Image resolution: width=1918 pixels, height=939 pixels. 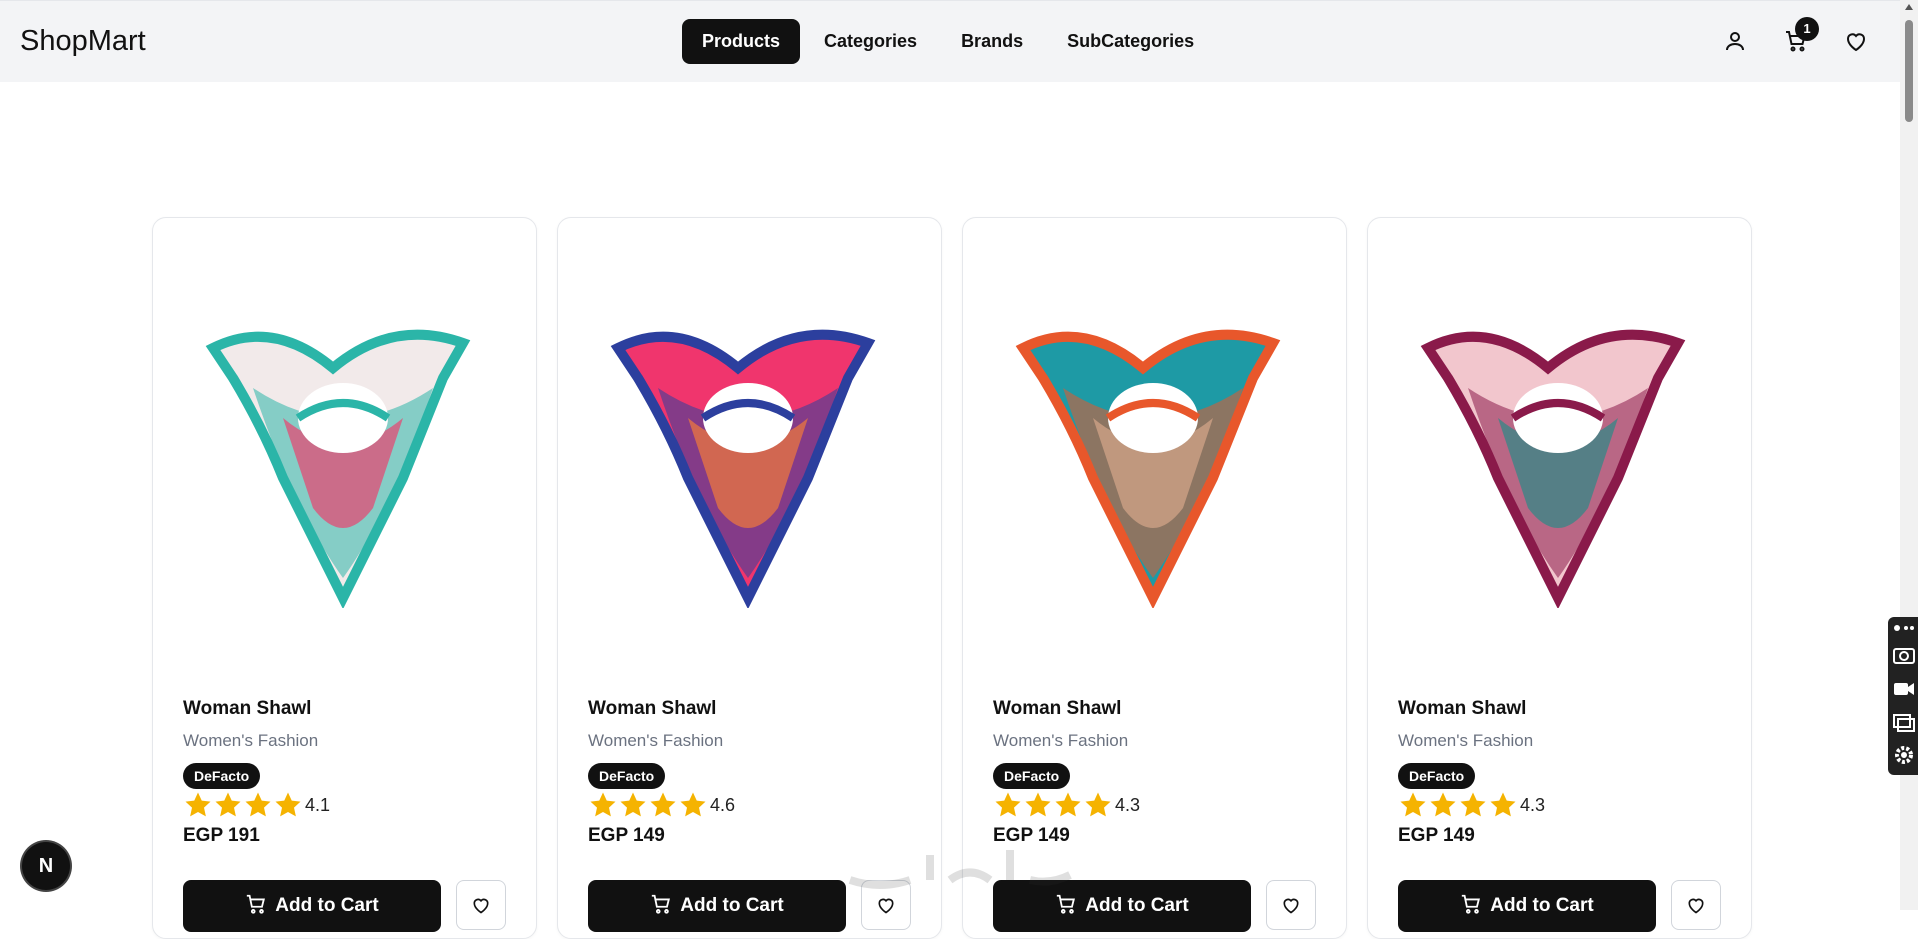 What do you see at coordinates (1807, 29) in the screenshot?
I see `cart-count-badge: 1` at bounding box center [1807, 29].